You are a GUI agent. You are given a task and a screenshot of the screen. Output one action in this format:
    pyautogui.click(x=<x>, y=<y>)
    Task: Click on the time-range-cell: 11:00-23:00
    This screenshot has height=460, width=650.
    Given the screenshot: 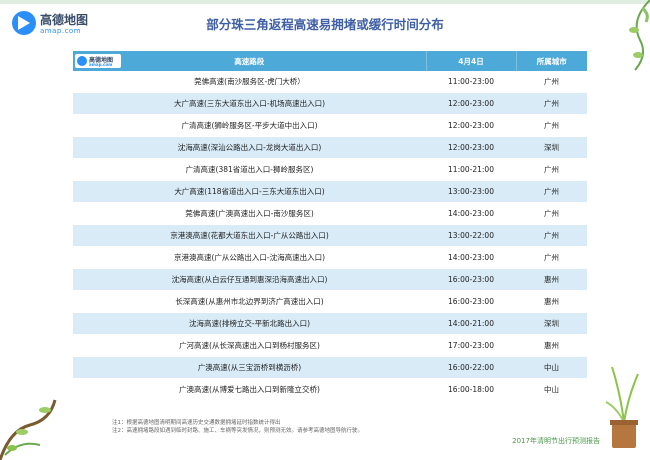 What is the action you would take?
    pyautogui.click(x=471, y=82)
    